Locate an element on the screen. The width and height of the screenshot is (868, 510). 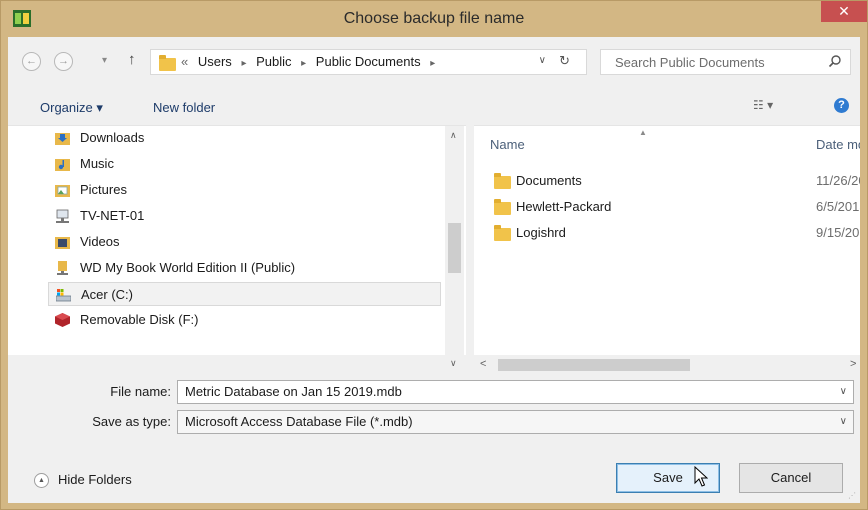
close-button: ✕ is located at coordinates (844, 11).